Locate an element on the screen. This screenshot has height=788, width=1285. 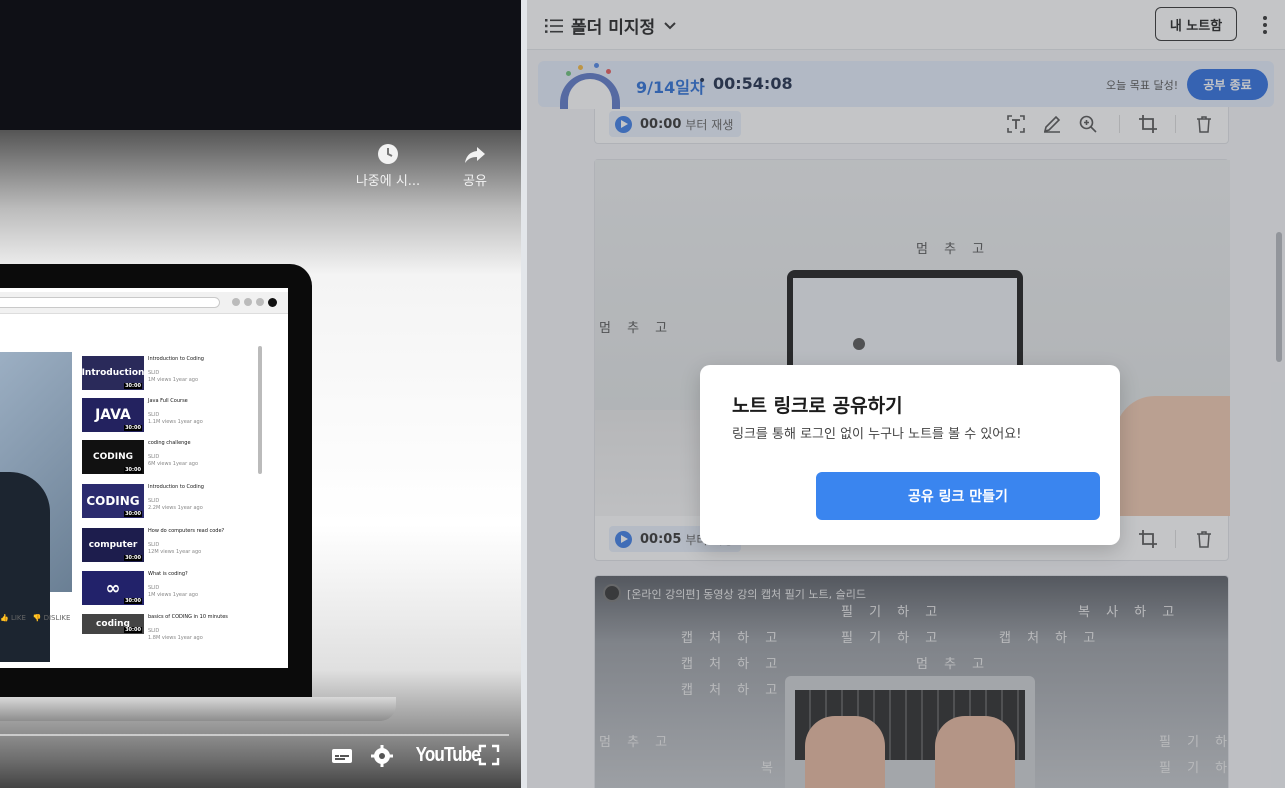
url-field is located at coordinates (110, 302).